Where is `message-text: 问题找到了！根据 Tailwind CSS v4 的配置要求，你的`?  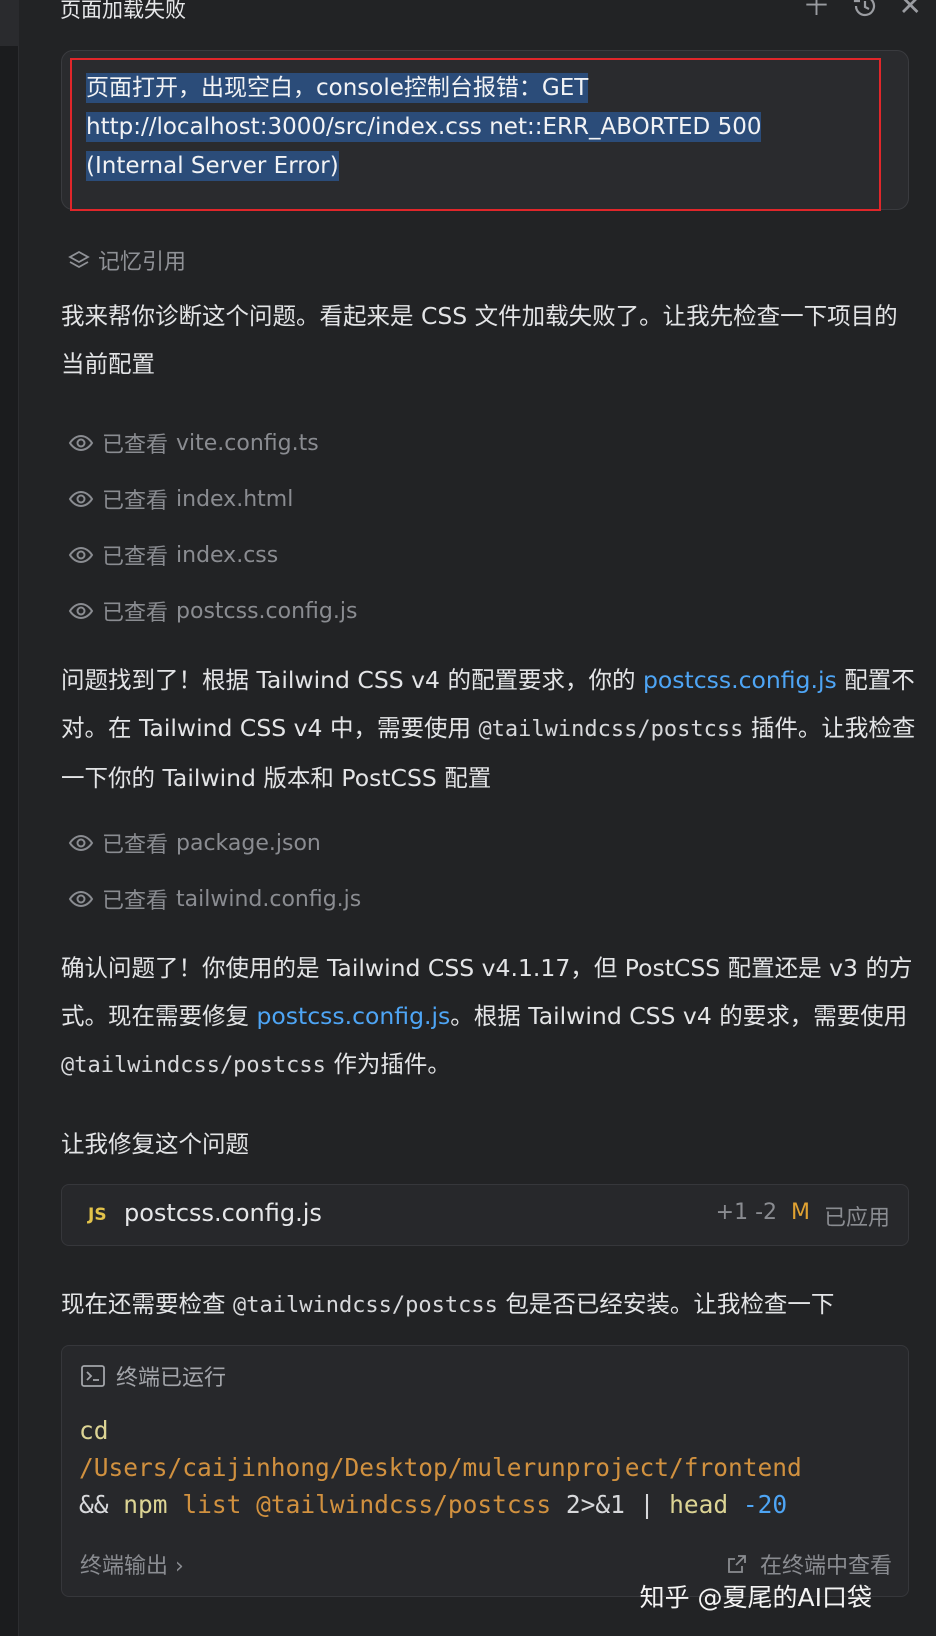
message-text: 问题找到了！根据 Tailwind CSS v4 的配置要求，你的 is located at coordinates (352, 680).